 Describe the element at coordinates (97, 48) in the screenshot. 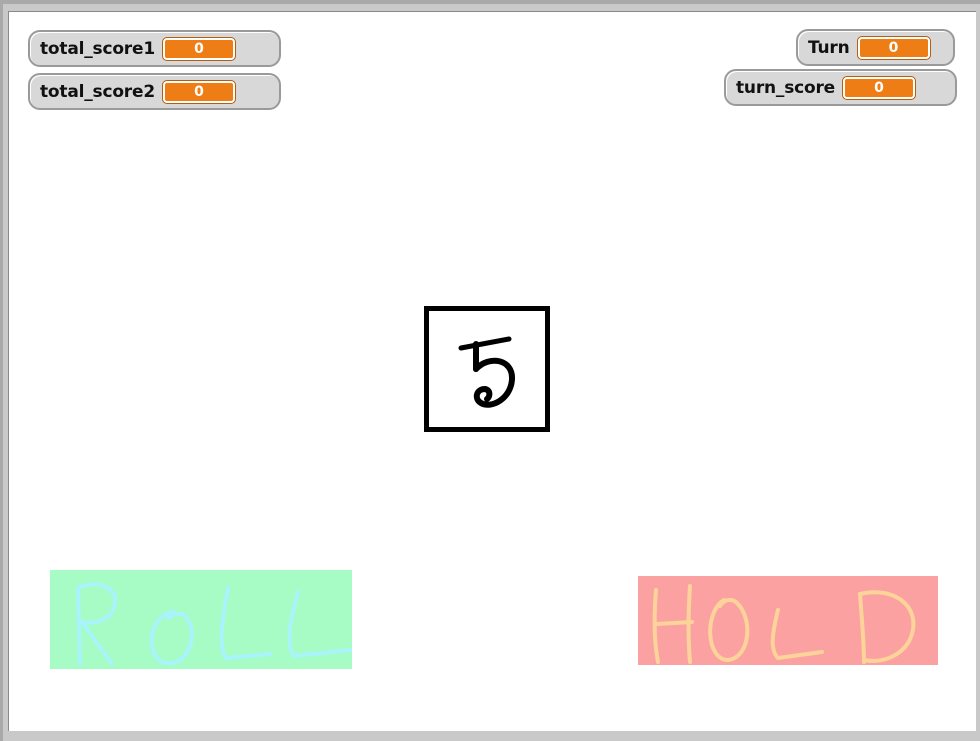

I see `watcher-label: total_score1` at that location.